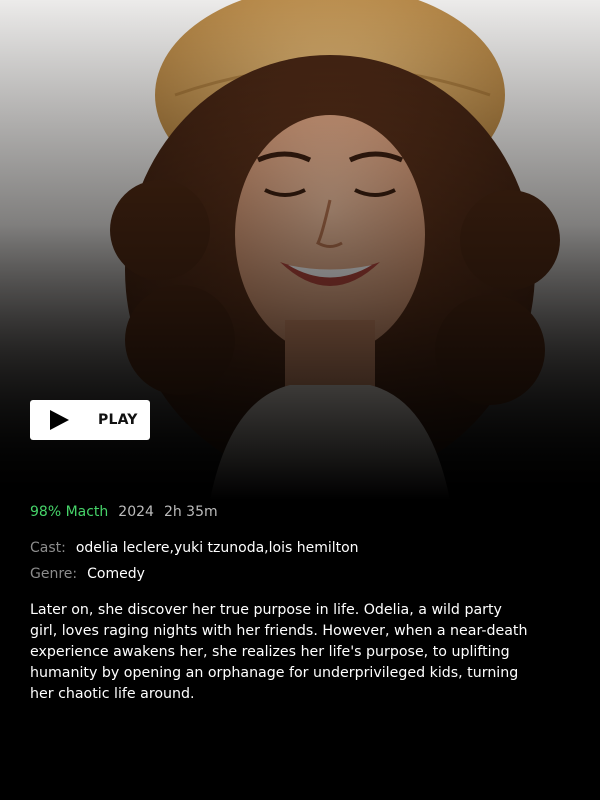 This screenshot has width=600, height=800. Describe the element at coordinates (118, 420) in the screenshot. I see `play-button-label: PLAY` at that location.